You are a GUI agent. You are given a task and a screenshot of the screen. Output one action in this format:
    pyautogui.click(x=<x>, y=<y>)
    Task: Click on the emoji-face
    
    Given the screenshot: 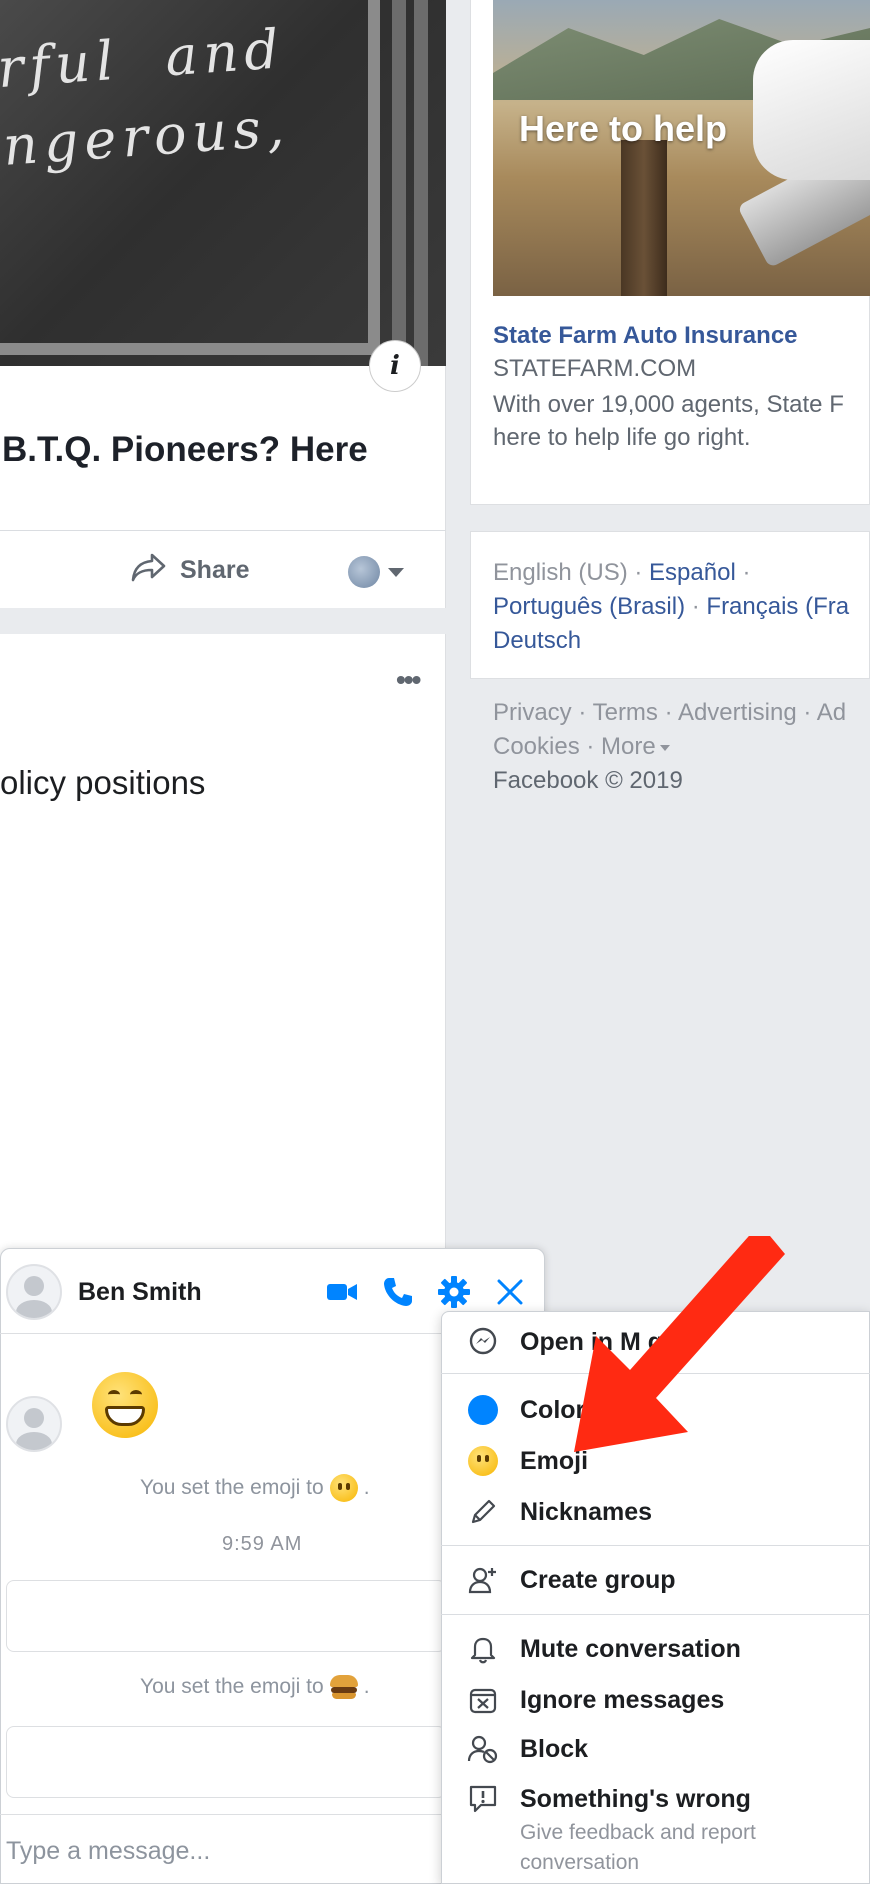 What is the action you would take?
    pyautogui.click(x=483, y=1461)
    